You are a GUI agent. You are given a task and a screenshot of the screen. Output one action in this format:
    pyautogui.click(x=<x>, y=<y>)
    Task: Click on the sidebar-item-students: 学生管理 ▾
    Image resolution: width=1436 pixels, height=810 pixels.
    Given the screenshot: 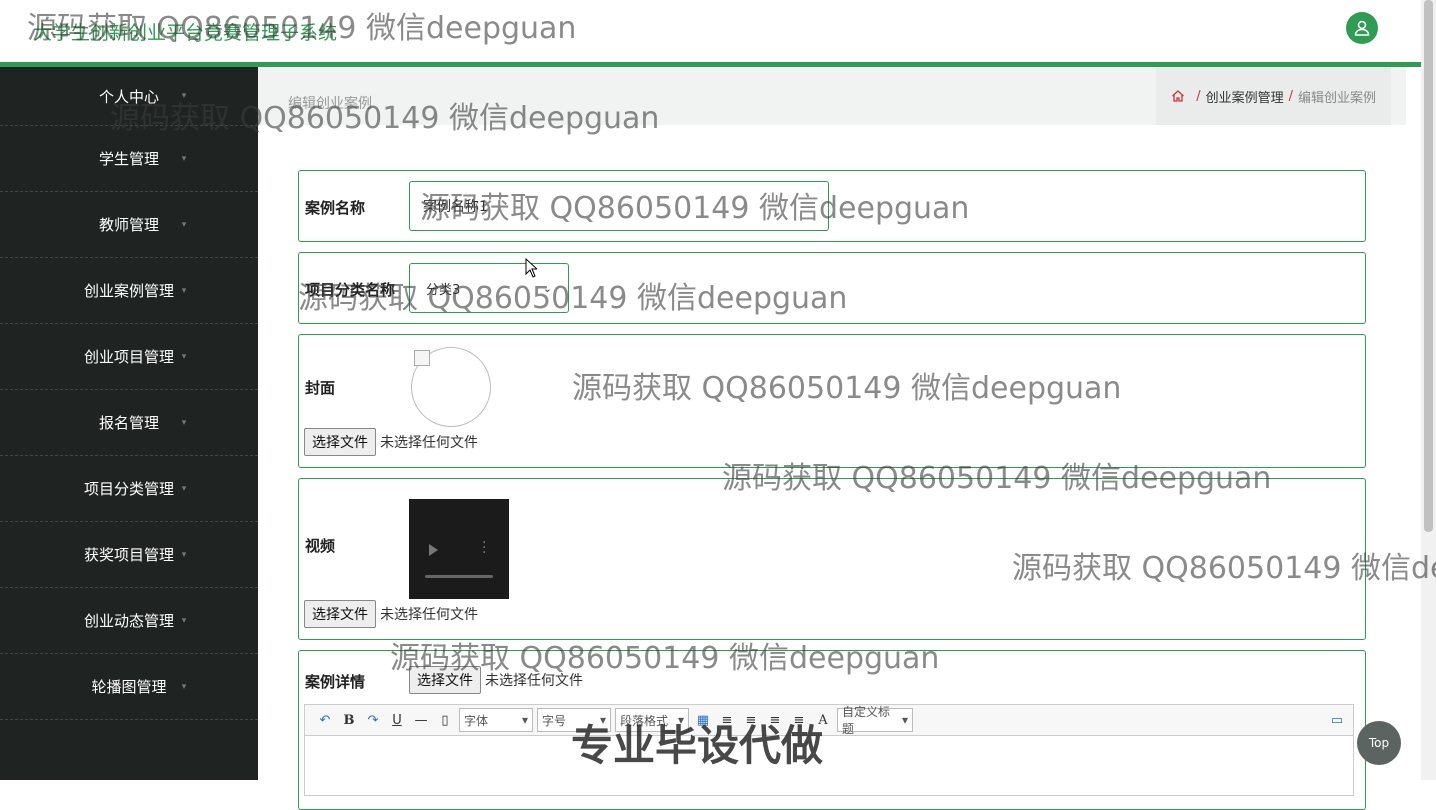 What is the action you would take?
    pyautogui.click(x=129, y=159)
    